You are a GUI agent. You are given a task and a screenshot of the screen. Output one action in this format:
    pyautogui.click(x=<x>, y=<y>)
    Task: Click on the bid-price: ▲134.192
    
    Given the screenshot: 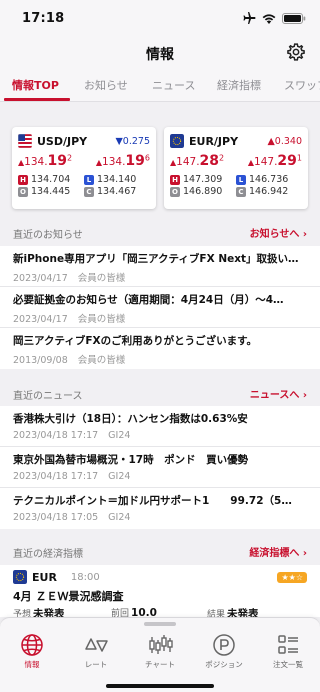 What is the action you would take?
    pyautogui.click(x=45, y=161)
    